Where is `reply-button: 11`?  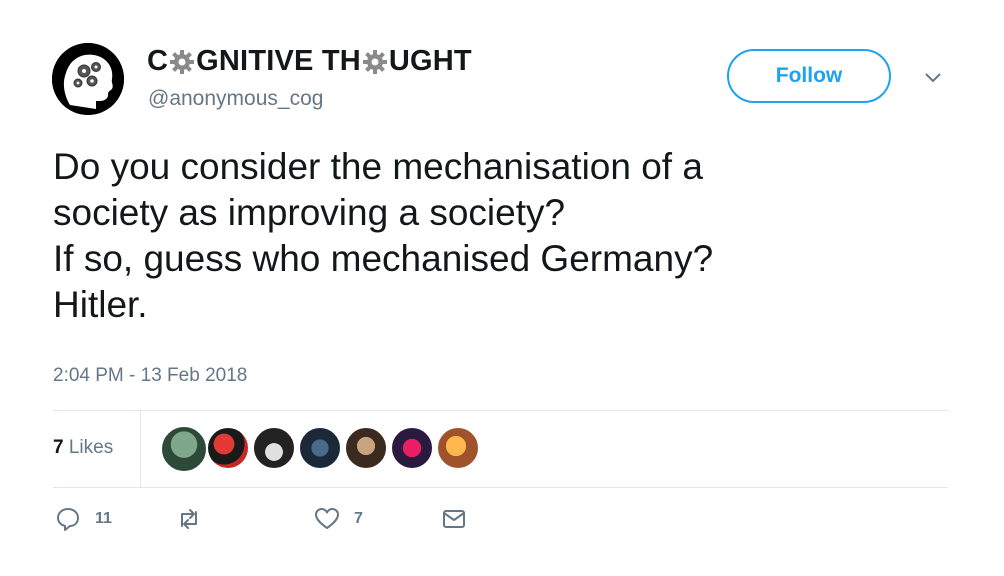
reply-button: 11 is located at coordinates (83, 519).